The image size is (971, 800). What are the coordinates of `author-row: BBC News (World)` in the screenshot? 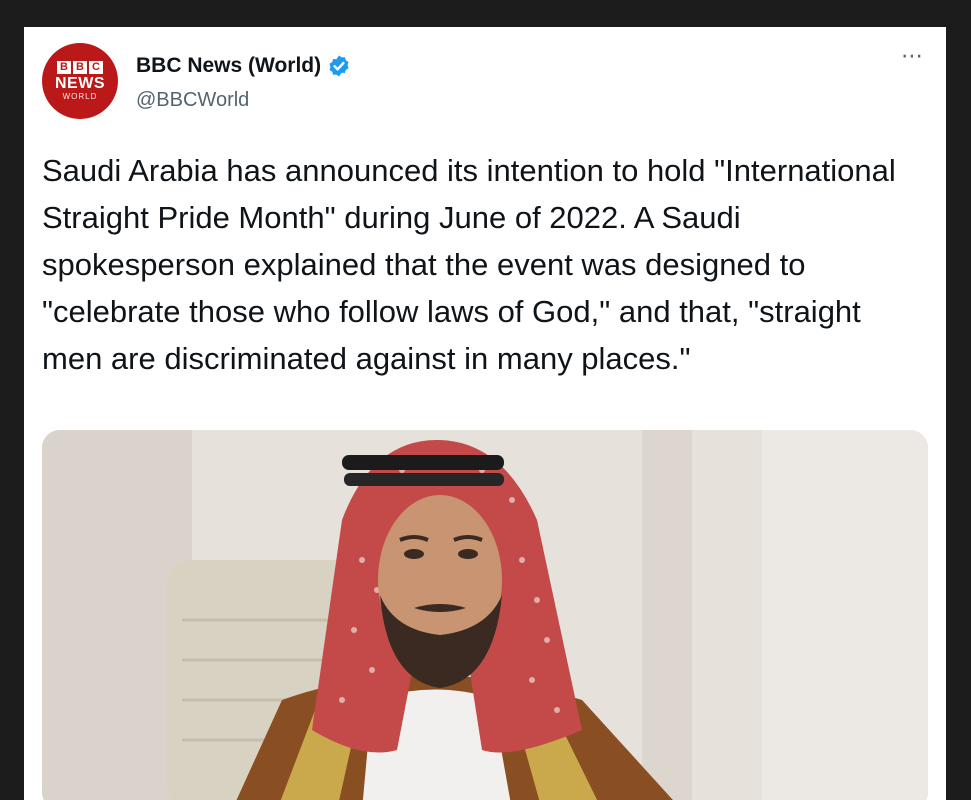 It's located at (243, 66).